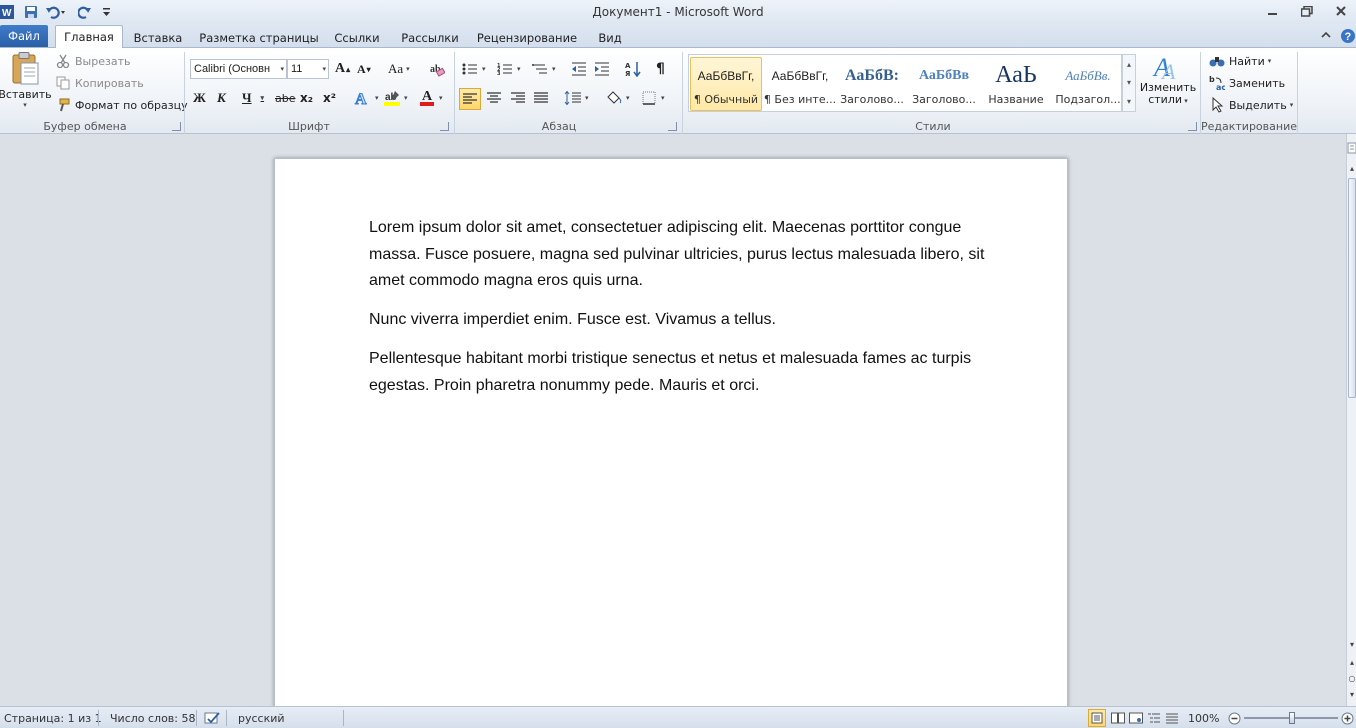 Image resolution: width=1356 pixels, height=728 pixels. What do you see at coordinates (53, 718) in the screenshot?
I see `page-count: Страница: 1 из 1` at bounding box center [53, 718].